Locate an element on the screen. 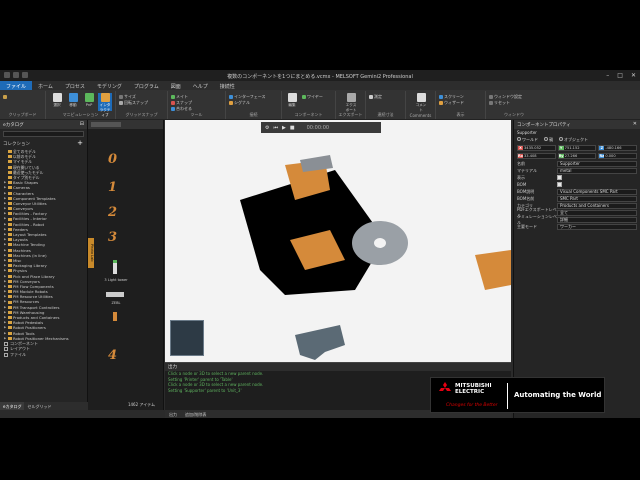  window-controls: – □ ✕ is located at coordinates (621, 75).